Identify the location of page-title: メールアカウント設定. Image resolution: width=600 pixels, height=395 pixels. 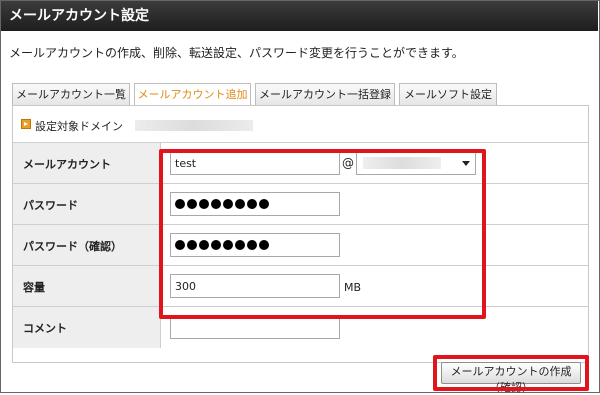
(299, 16).